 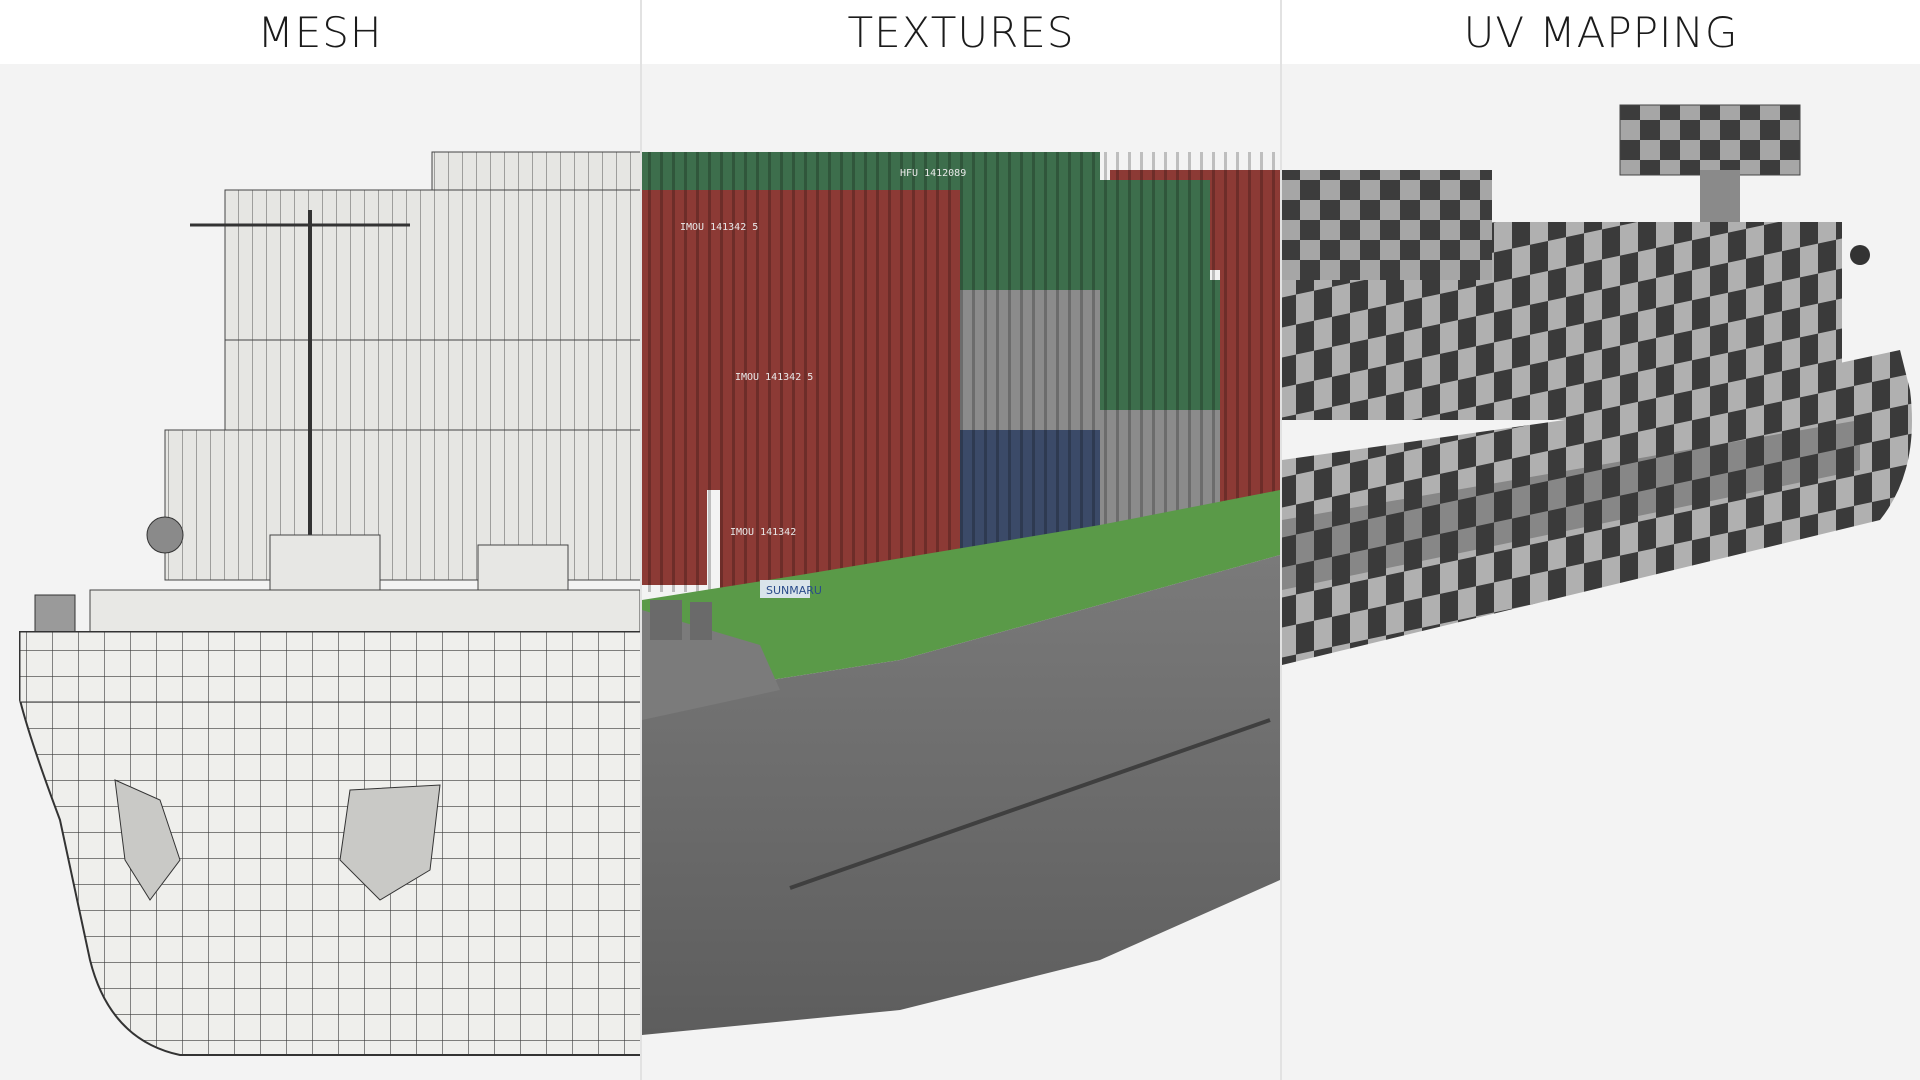 I want to click on container-code: IMOU 141342, so click(x=763, y=532).